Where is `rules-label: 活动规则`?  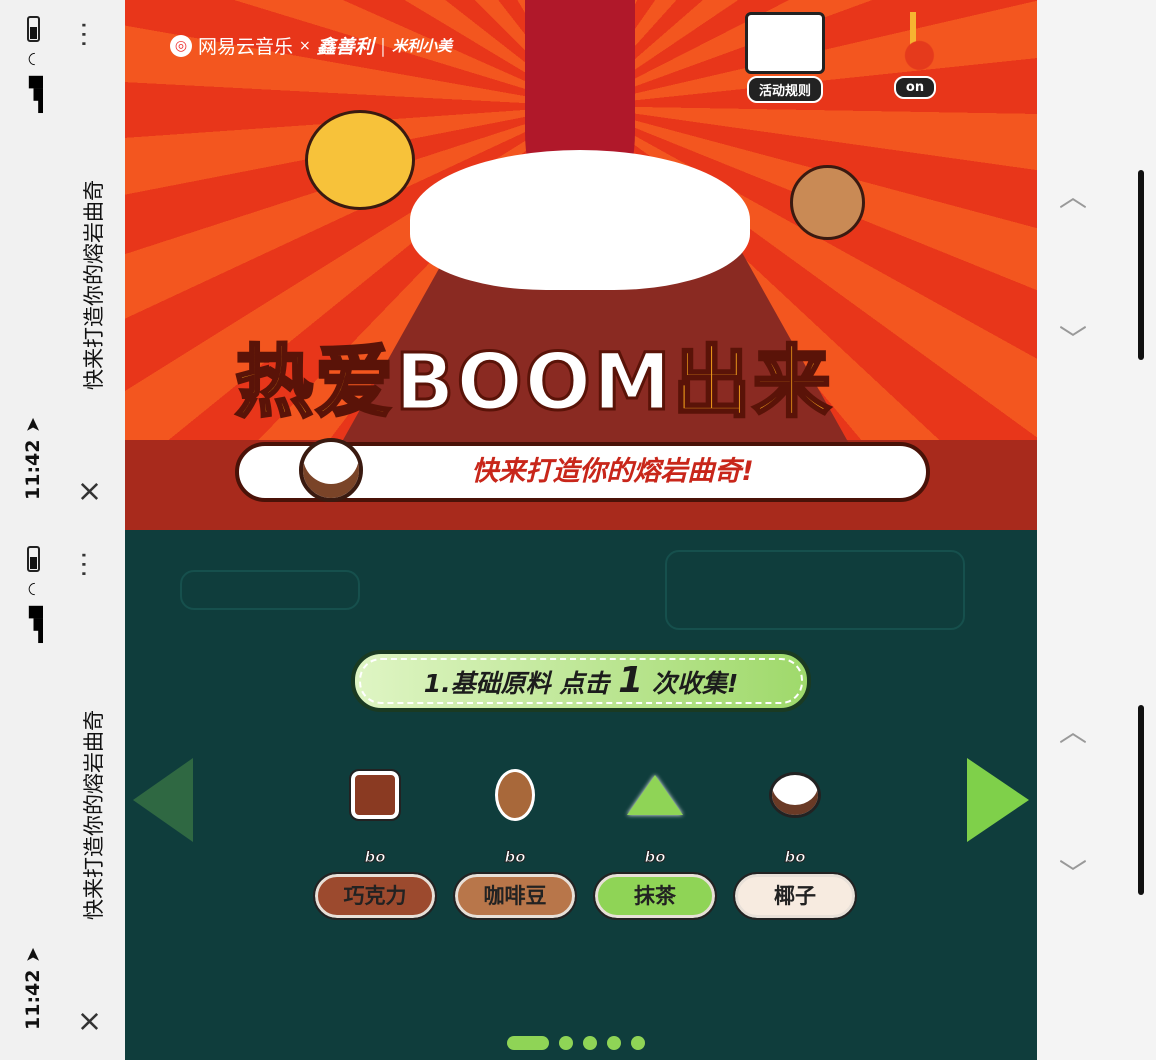
rules-label: 活动规则 is located at coordinates (784, 89).